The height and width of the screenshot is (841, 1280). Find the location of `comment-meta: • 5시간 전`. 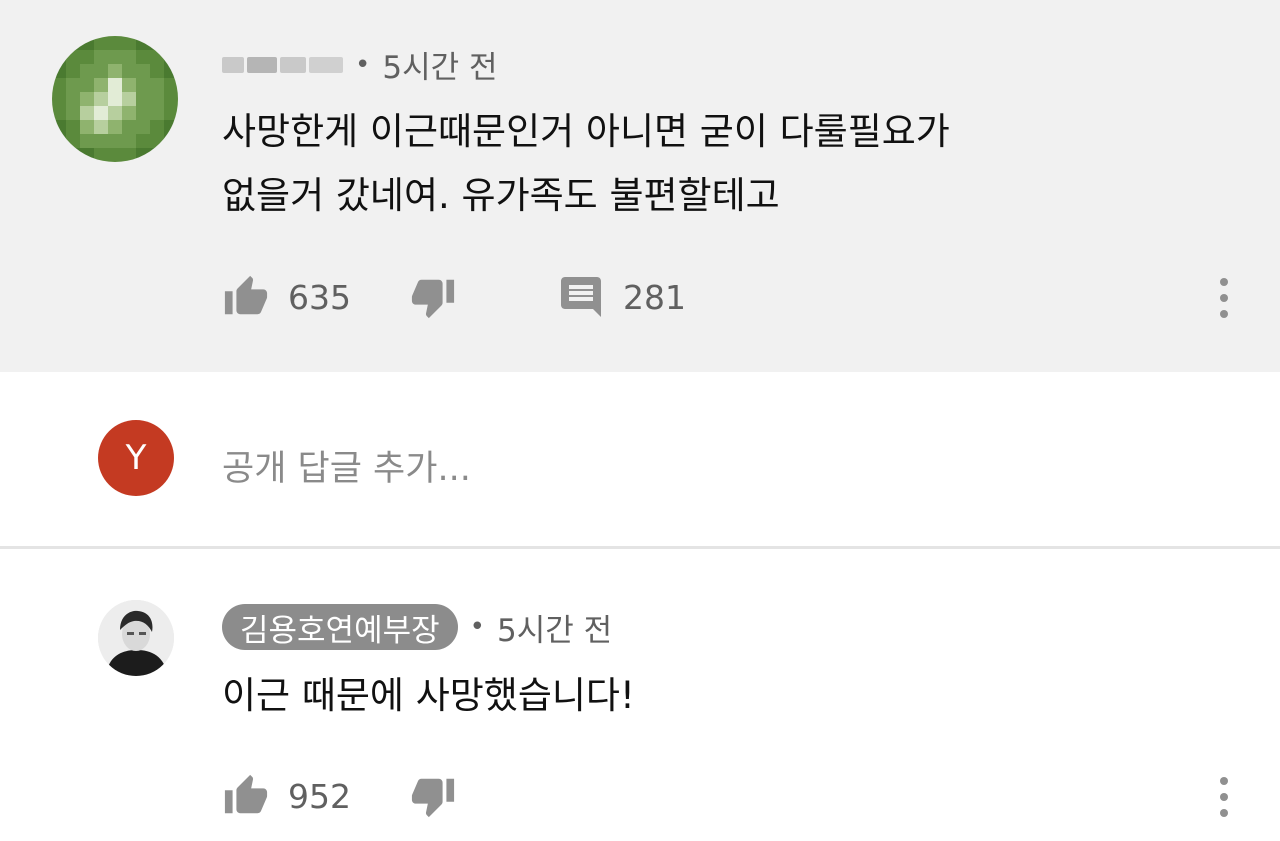

comment-meta: • 5시간 전 is located at coordinates (359, 64).